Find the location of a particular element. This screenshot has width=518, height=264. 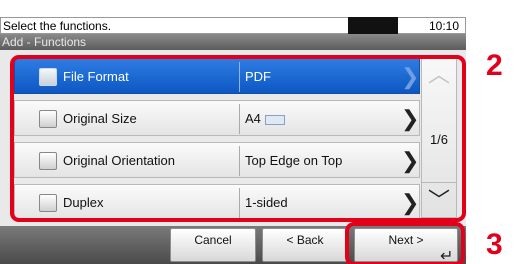

status-time: 10:10 is located at coordinates (432, 25).